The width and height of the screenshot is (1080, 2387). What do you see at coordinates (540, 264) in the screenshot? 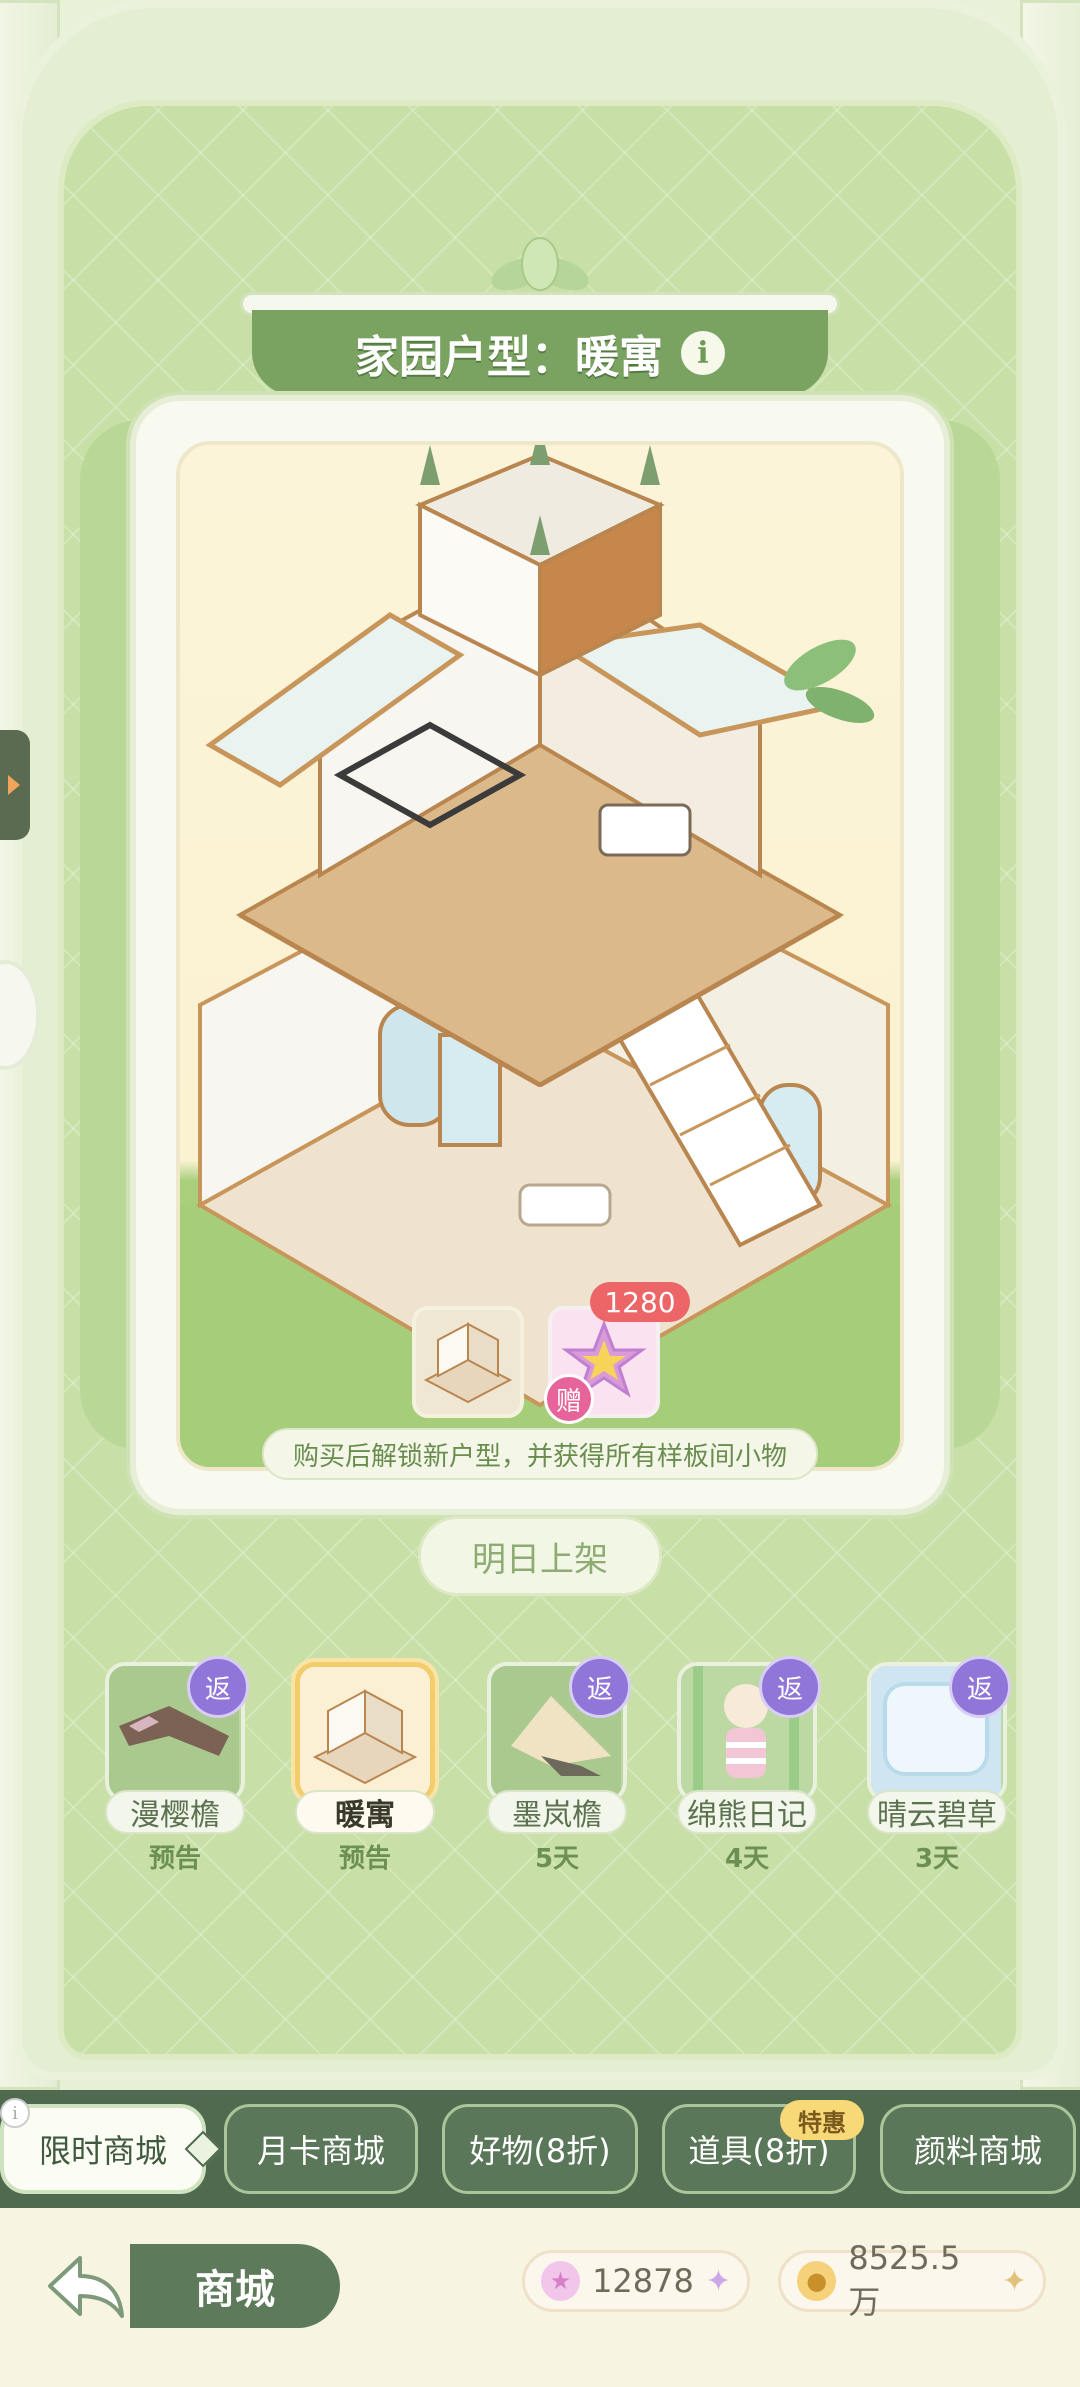
I see `leaf-crest-icon` at bounding box center [540, 264].